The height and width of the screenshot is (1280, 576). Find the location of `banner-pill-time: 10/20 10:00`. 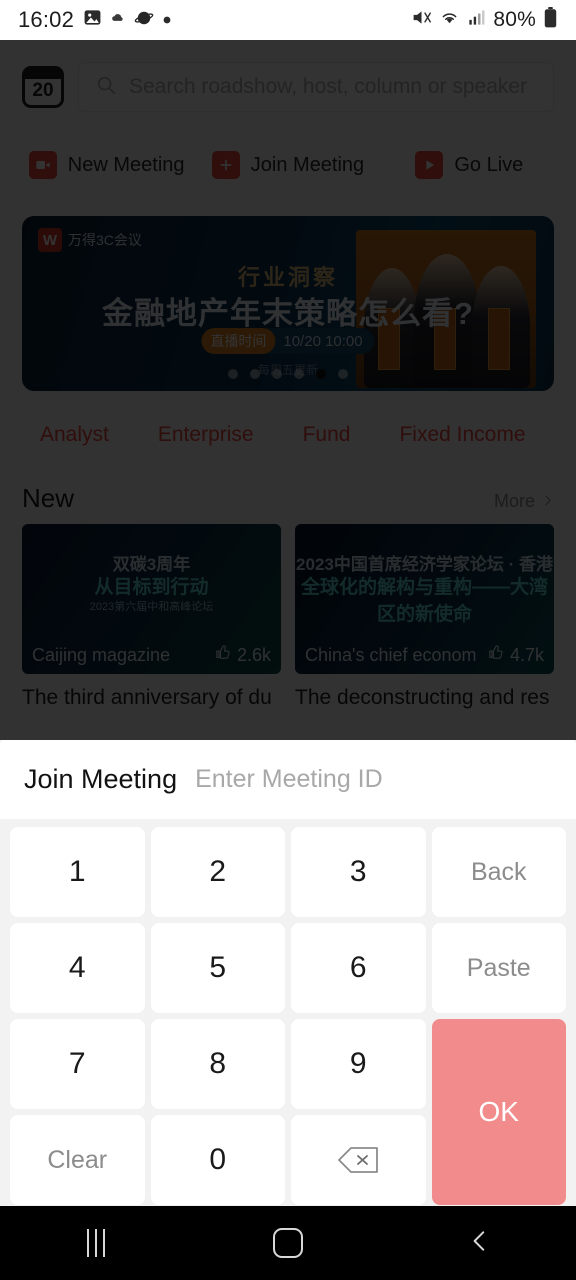

banner-pill-time: 10/20 10:00 is located at coordinates (323, 341).